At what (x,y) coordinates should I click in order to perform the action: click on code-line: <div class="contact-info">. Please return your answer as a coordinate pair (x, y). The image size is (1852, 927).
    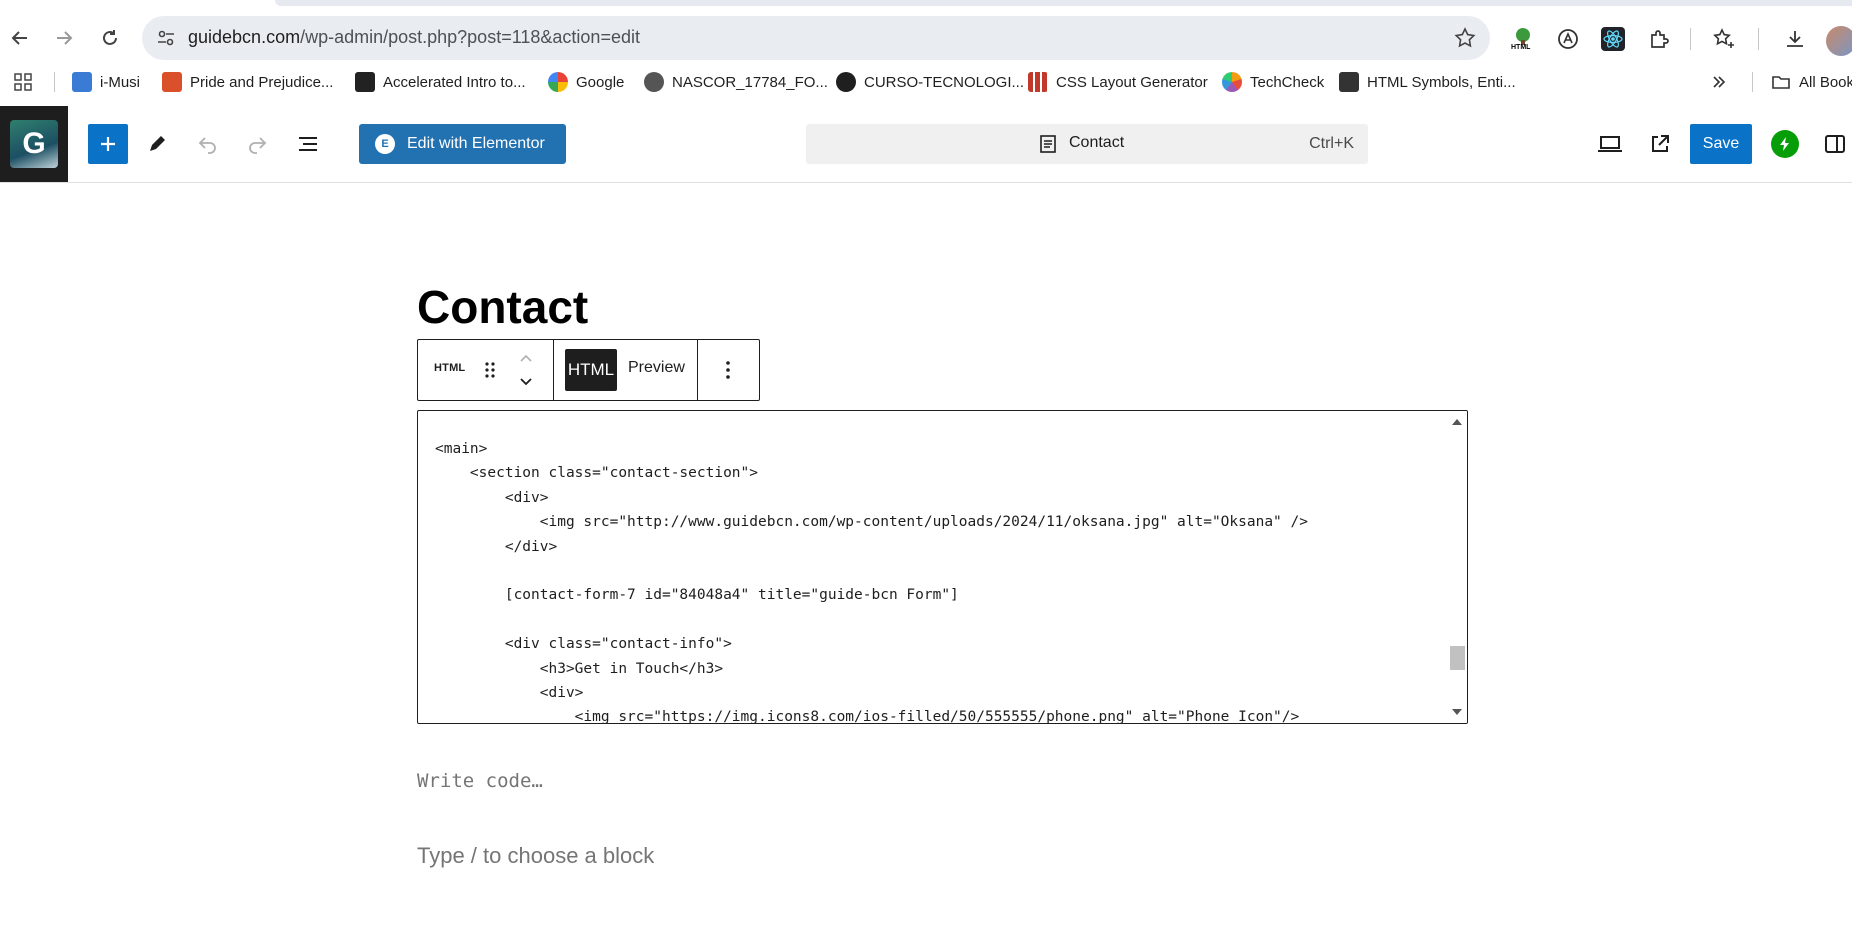
    Looking at the image, I should click on (583, 644).